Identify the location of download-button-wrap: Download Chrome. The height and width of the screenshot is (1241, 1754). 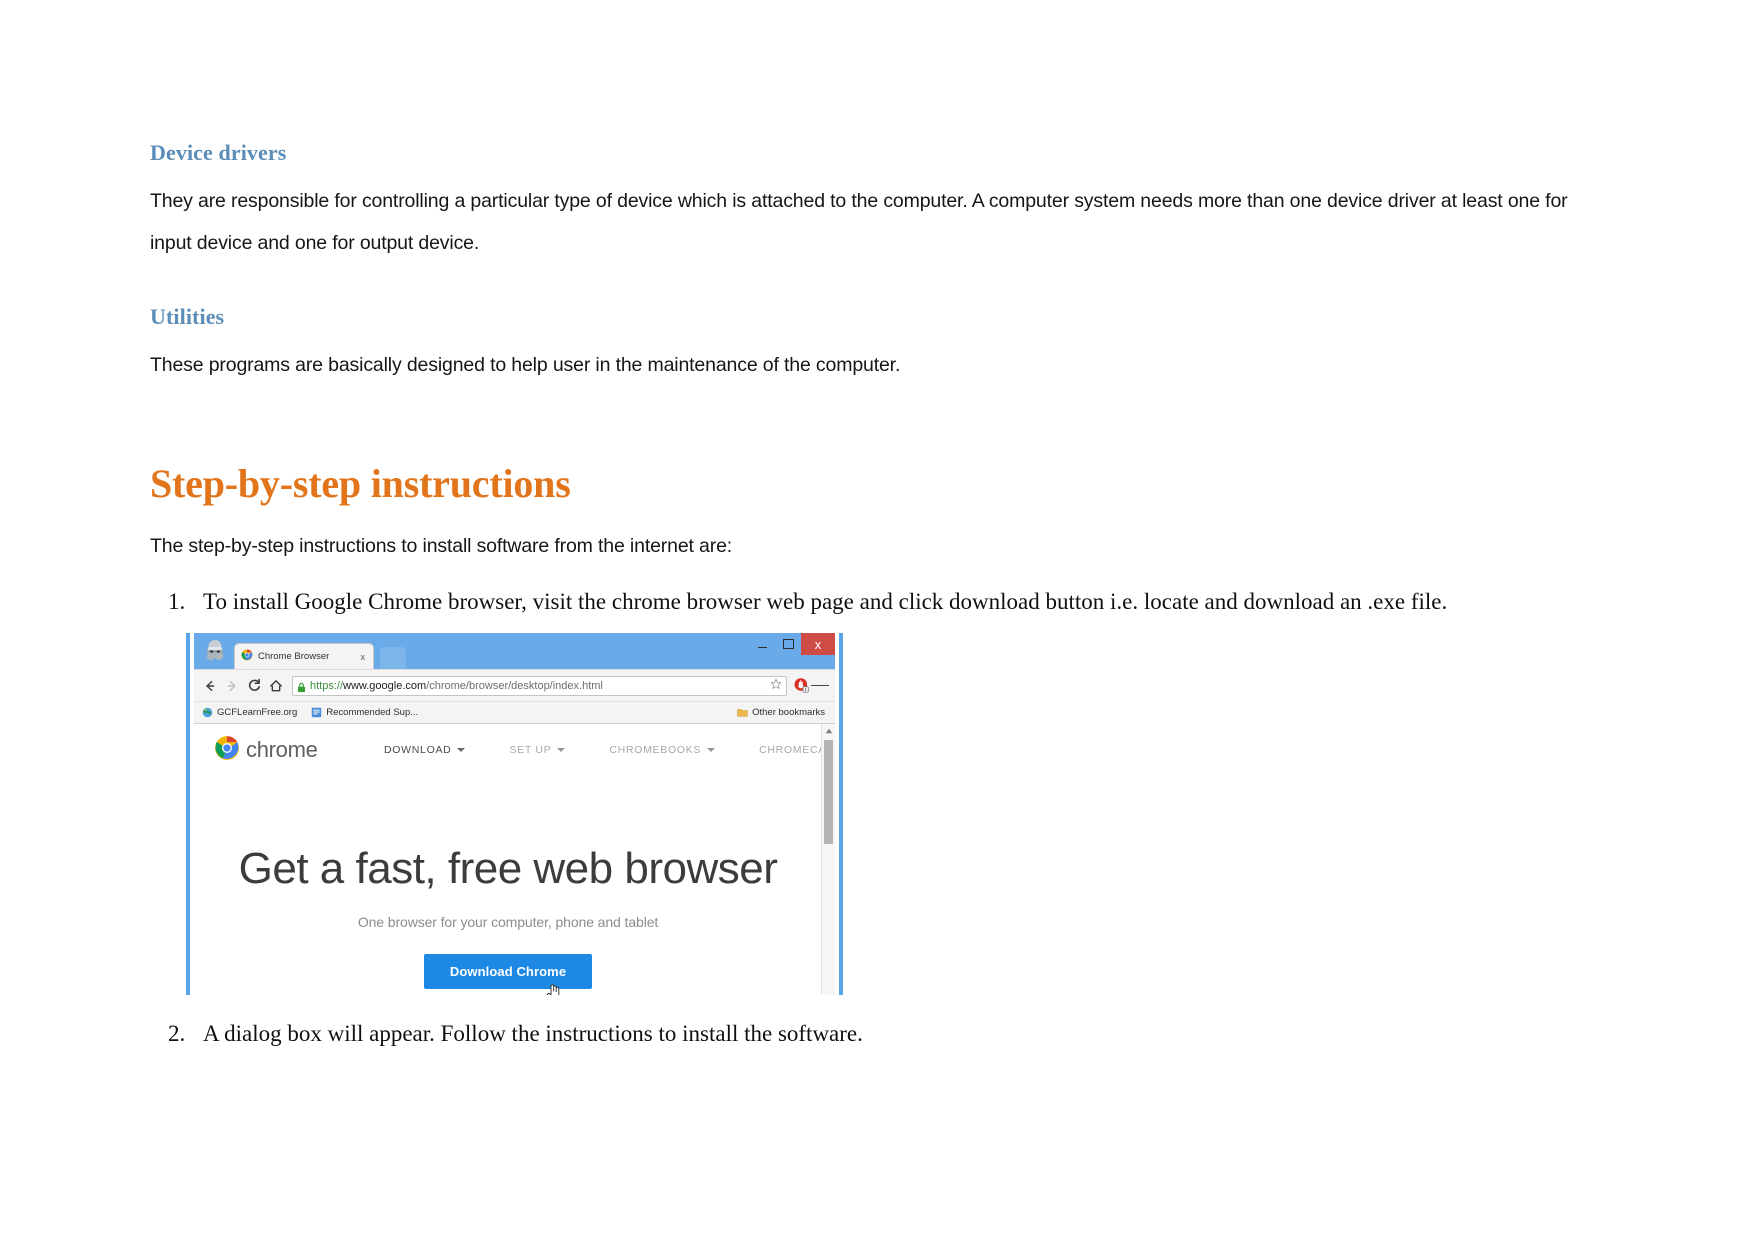
(508, 974).